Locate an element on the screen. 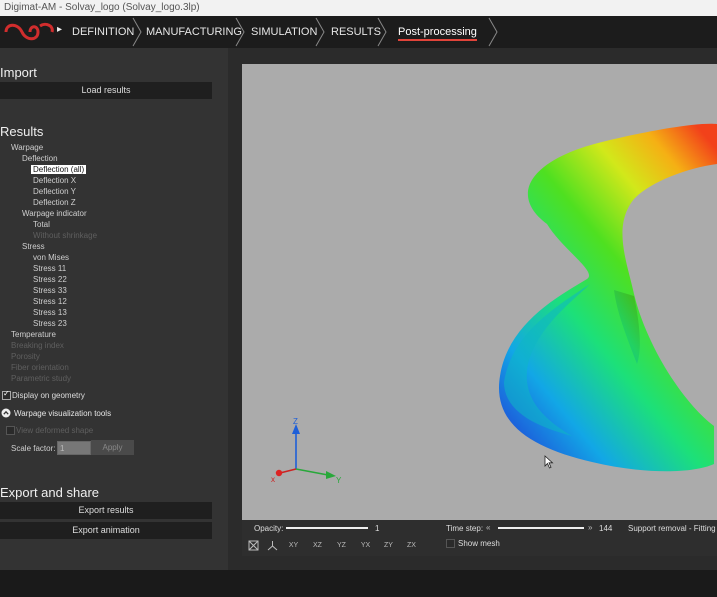  scale-factor-label: Scale factor: is located at coordinates (33, 448).